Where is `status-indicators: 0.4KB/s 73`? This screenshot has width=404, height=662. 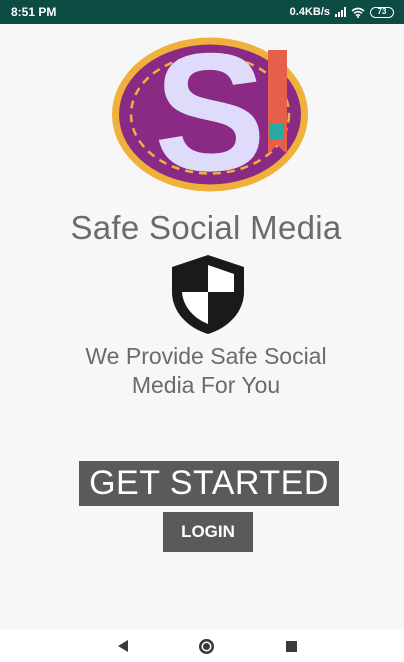
status-indicators: 0.4KB/s 73 is located at coordinates (342, 12).